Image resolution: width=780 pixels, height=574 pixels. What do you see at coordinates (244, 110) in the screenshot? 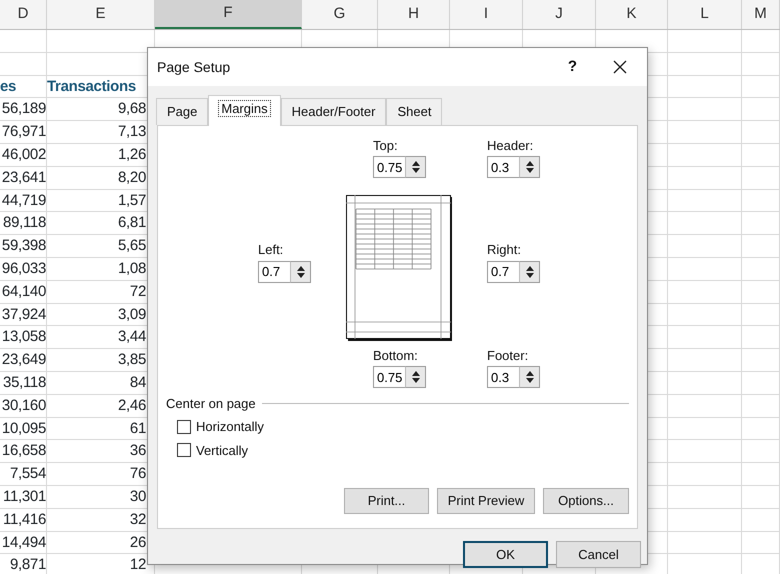
I see `tab: Margins` at bounding box center [244, 110].